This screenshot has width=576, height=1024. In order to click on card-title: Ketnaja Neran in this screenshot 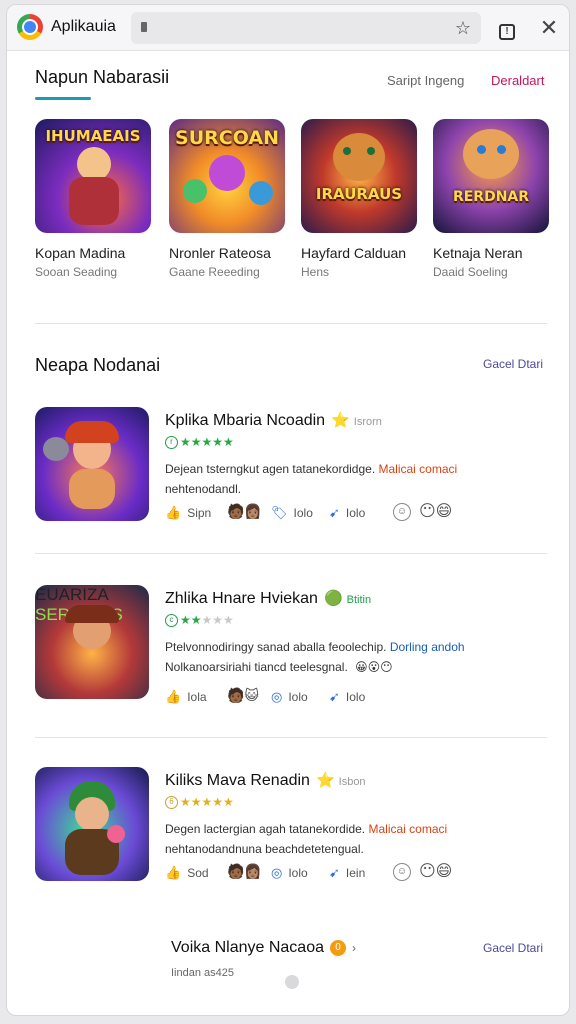, I will do `click(478, 253)`.